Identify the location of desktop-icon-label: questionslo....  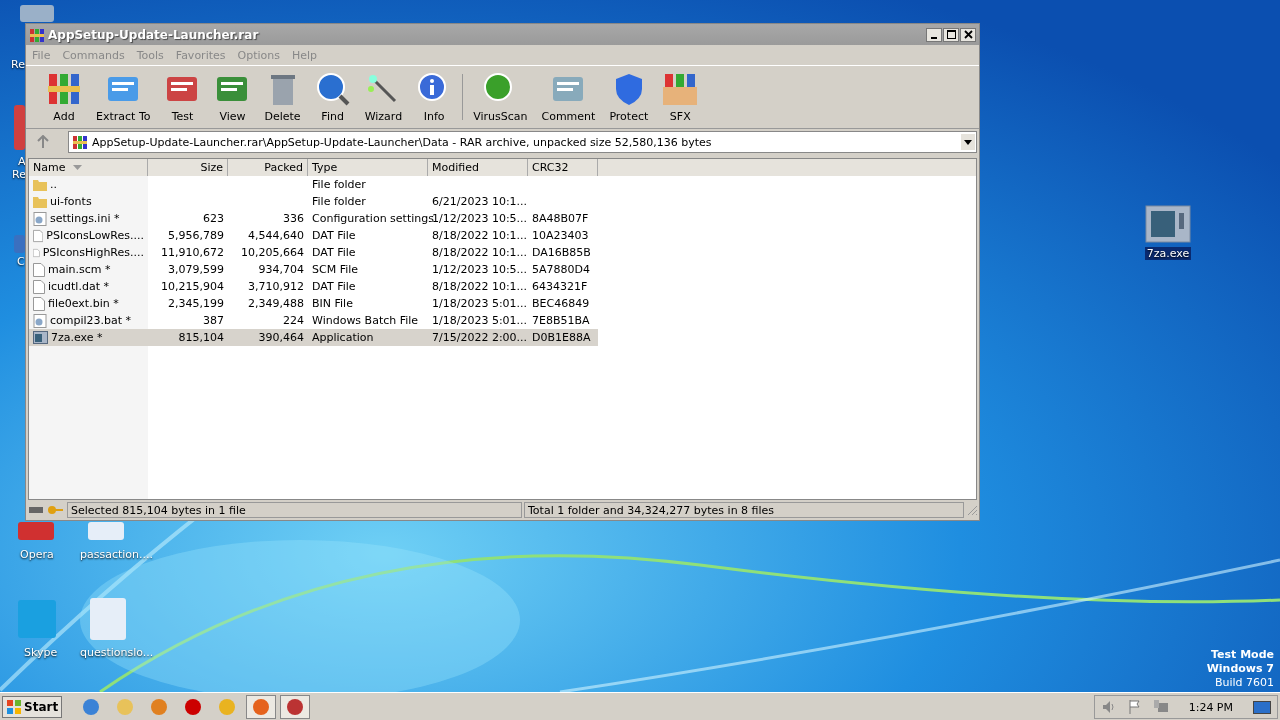
(117, 652).